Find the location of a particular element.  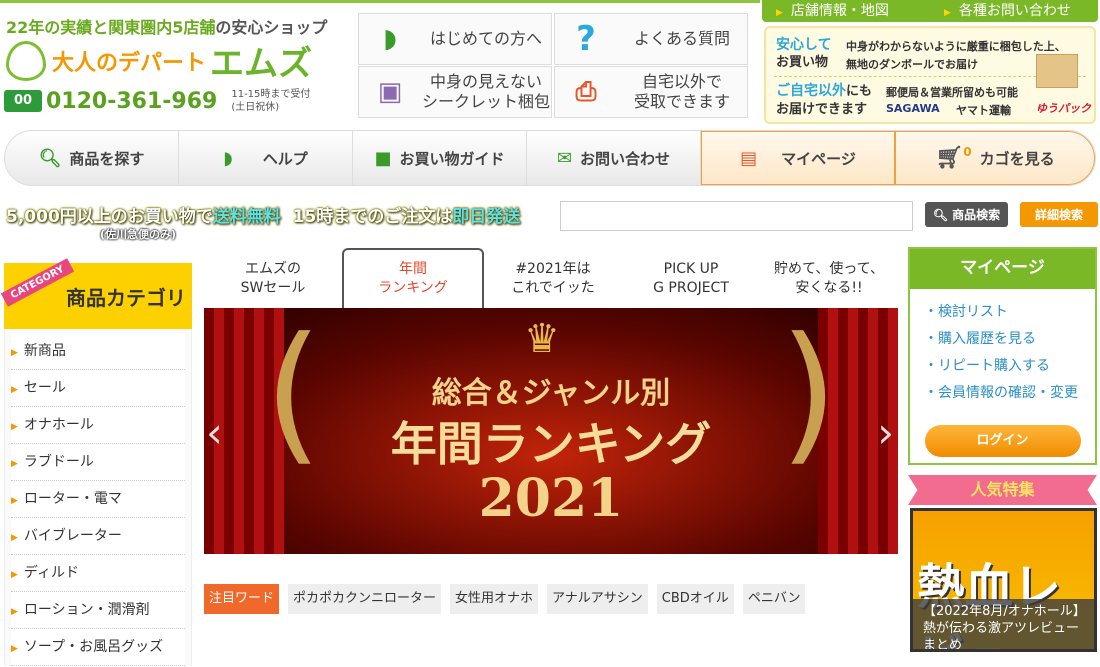

banner-line3: 2021 is located at coordinates (551, 498).